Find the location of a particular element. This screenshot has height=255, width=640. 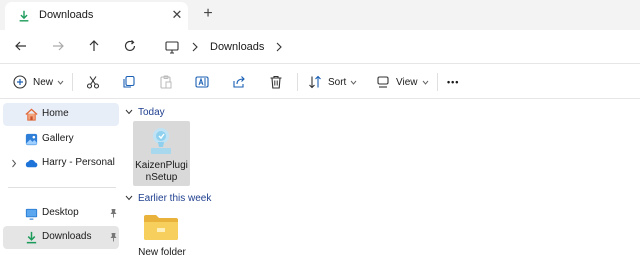

this-pc-icon is located at coordinates (172, 47).